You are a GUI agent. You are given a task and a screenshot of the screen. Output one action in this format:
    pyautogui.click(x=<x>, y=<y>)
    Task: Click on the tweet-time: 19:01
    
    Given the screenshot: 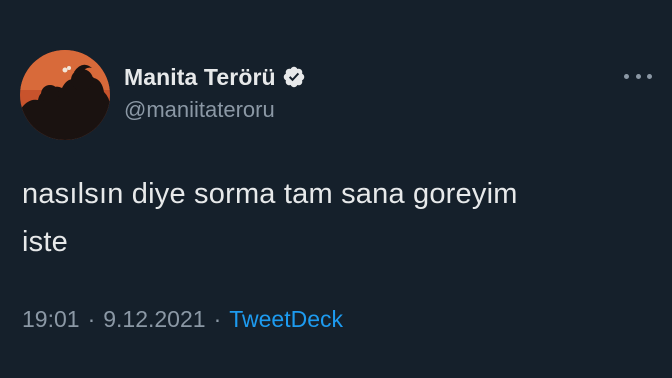 What is the action you would take?
    pyautogui.click(x=51, y=319)
    